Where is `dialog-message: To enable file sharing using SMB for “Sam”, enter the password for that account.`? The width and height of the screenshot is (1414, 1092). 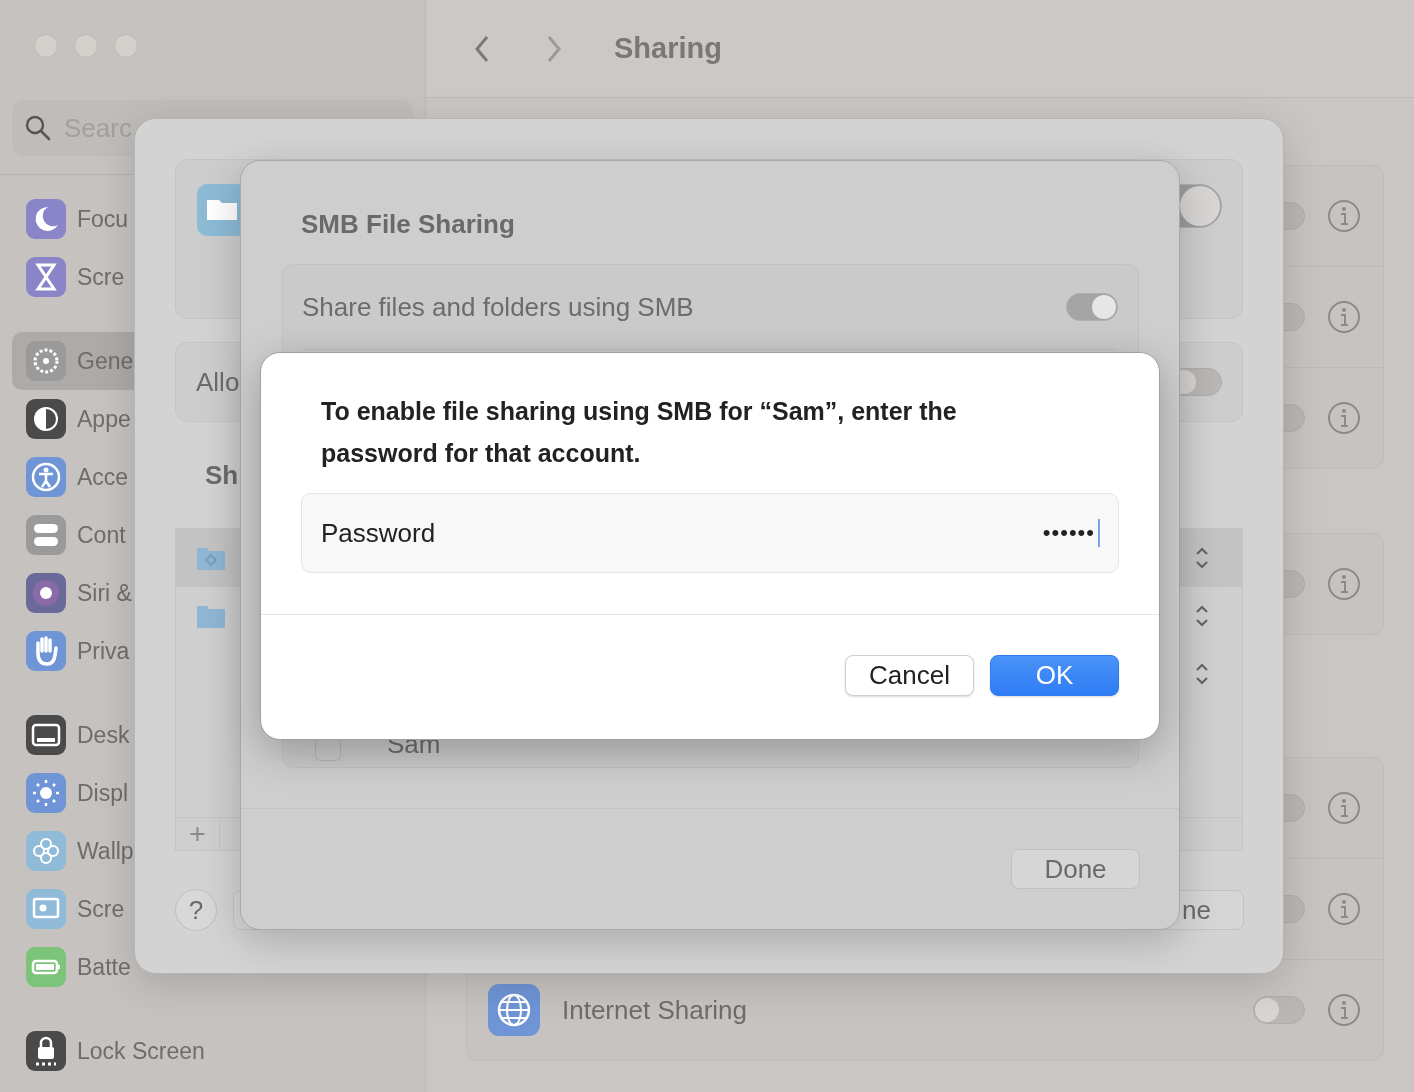
dialog-message: To enable file sharing using SMB for “Sam”, enter the password for that account. is located at coordinates (639, 432).